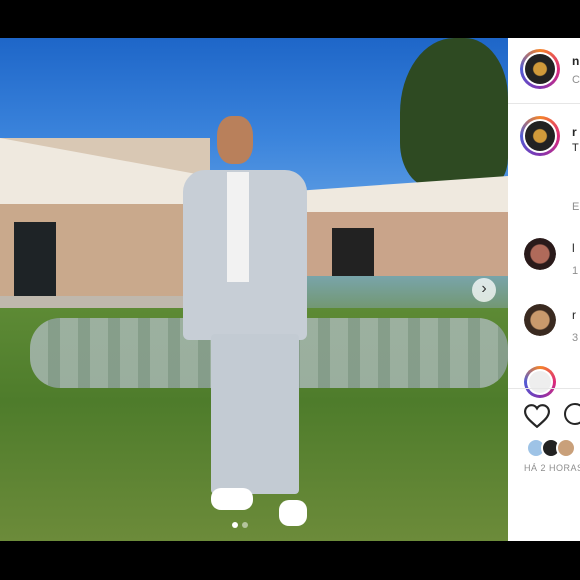 The width and height of the screenshot is (580, 580). Describe the element at coordinates (576, 80) in the screenshot. I see `author-subtitle: C` at that location.